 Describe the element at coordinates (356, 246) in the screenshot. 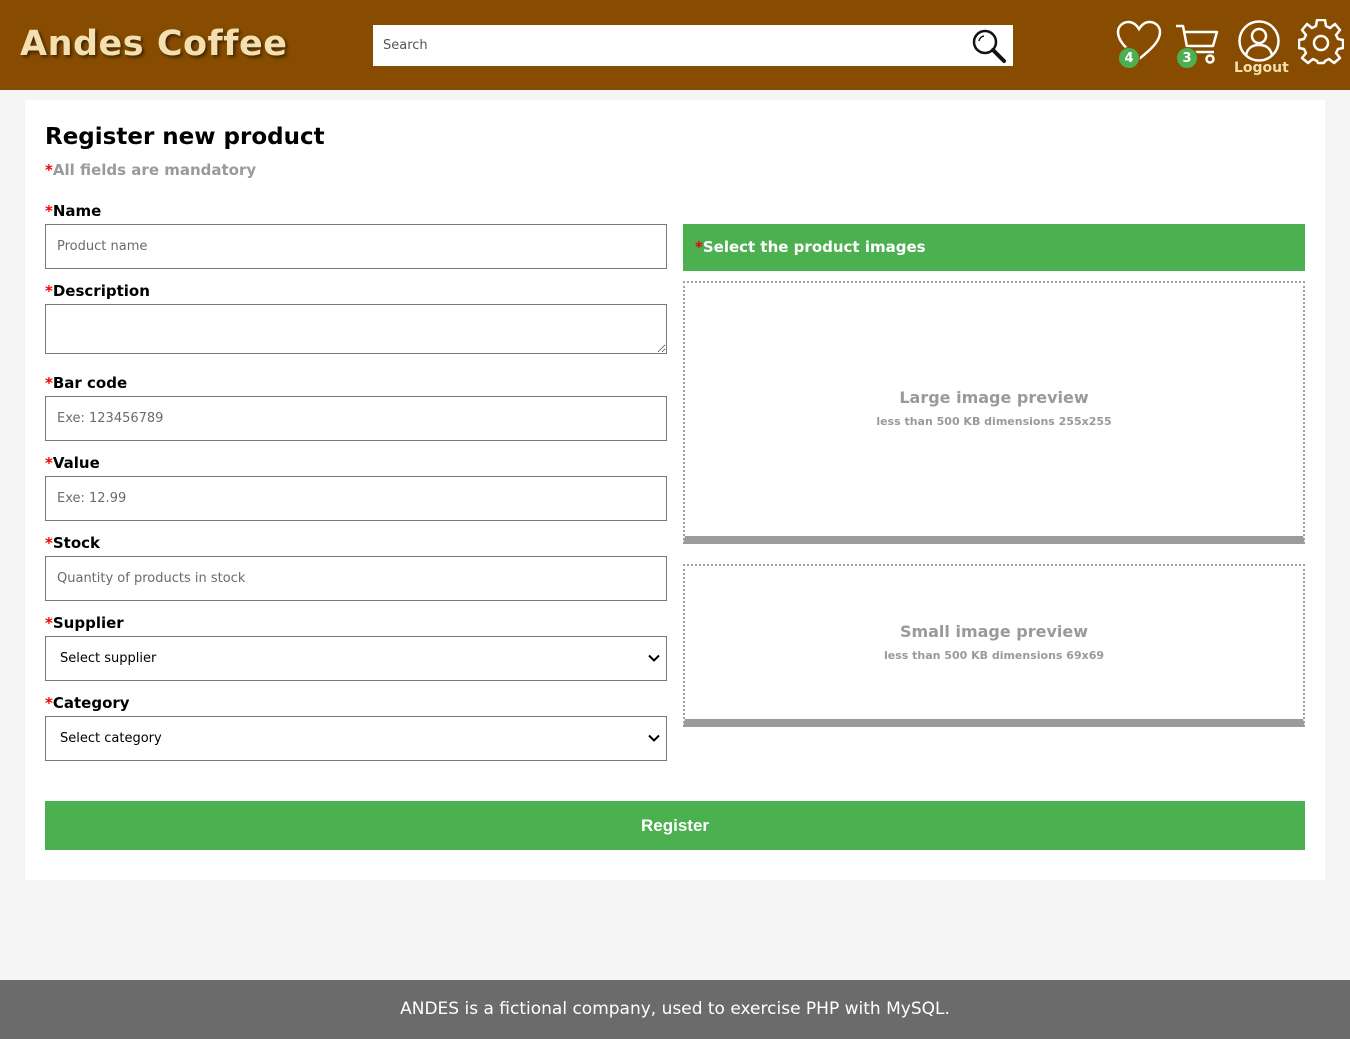

I see `product-name-field` at that location.